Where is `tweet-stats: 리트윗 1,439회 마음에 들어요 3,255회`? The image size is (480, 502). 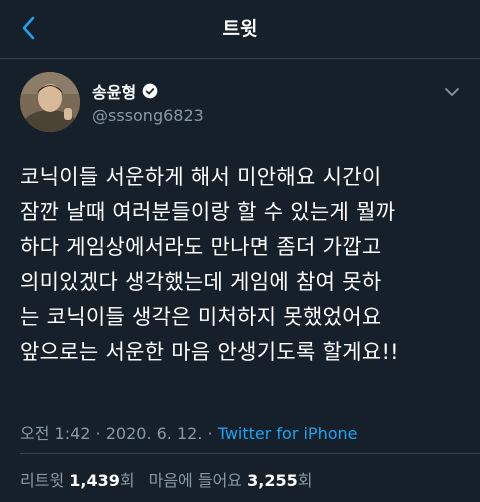 tweet-stats: 리트윗 1,439회 마음에 들어요 3,255회 is located at coordinates (166, 479).